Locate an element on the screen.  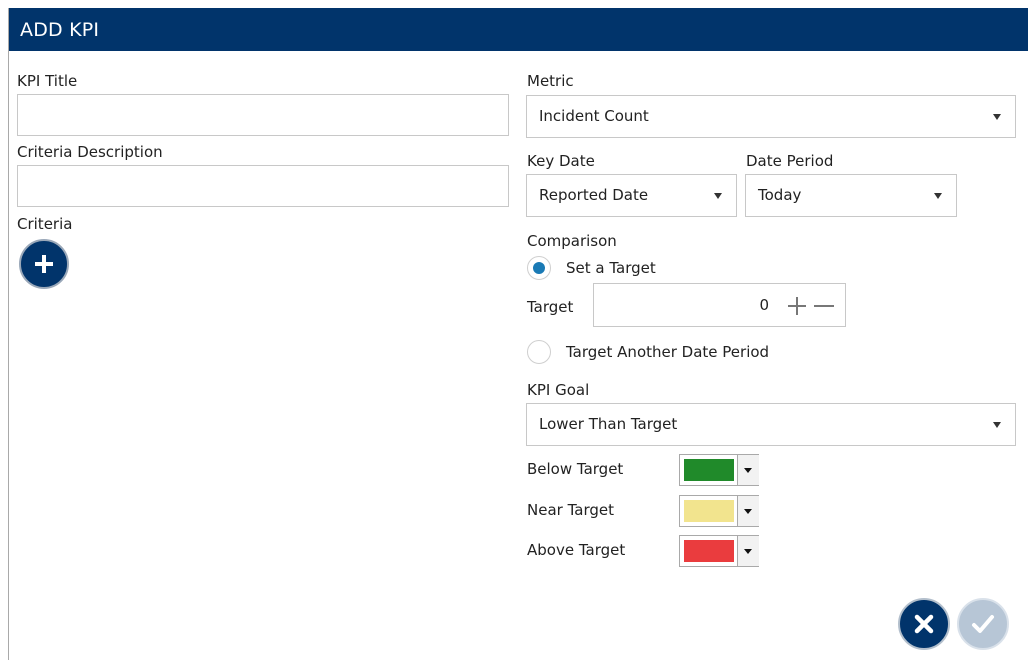
target-another-date-period-label: Target Another Date Period is located at coordinates (667, 352).